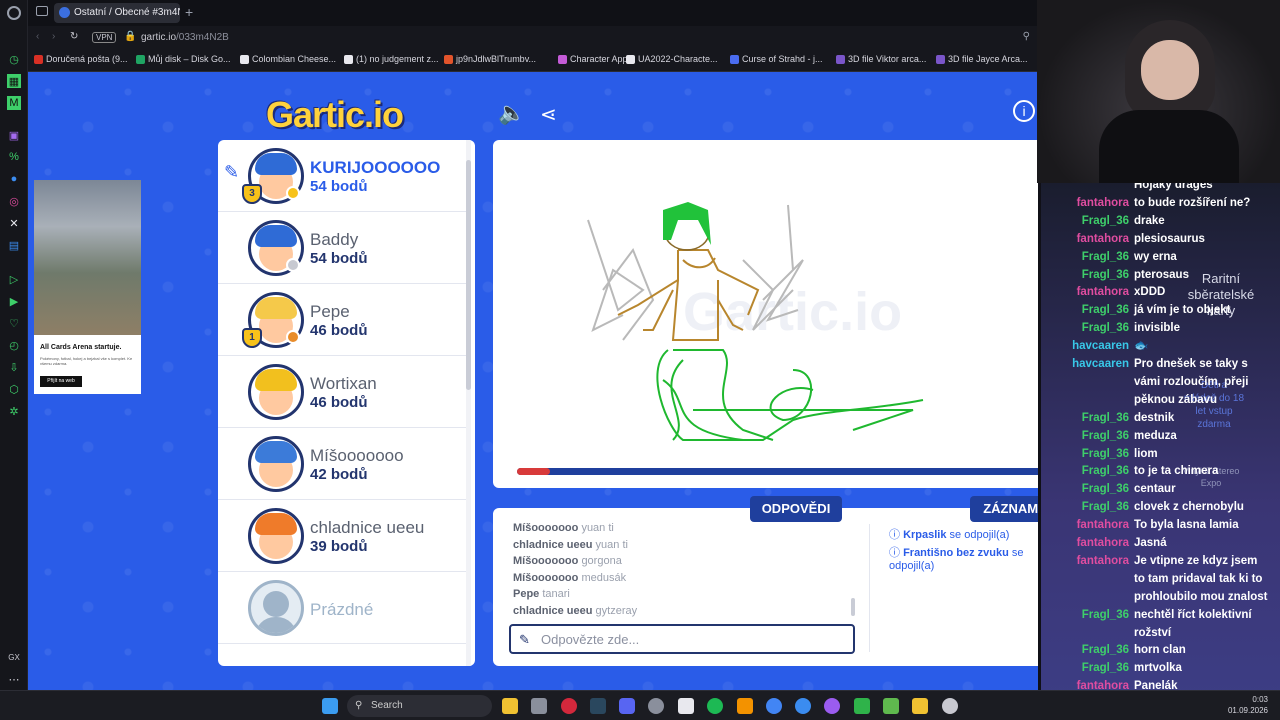 The width and height of the screenshot is (1280, 720). I want to click on share-icon: ⋖, so click(548, 114).